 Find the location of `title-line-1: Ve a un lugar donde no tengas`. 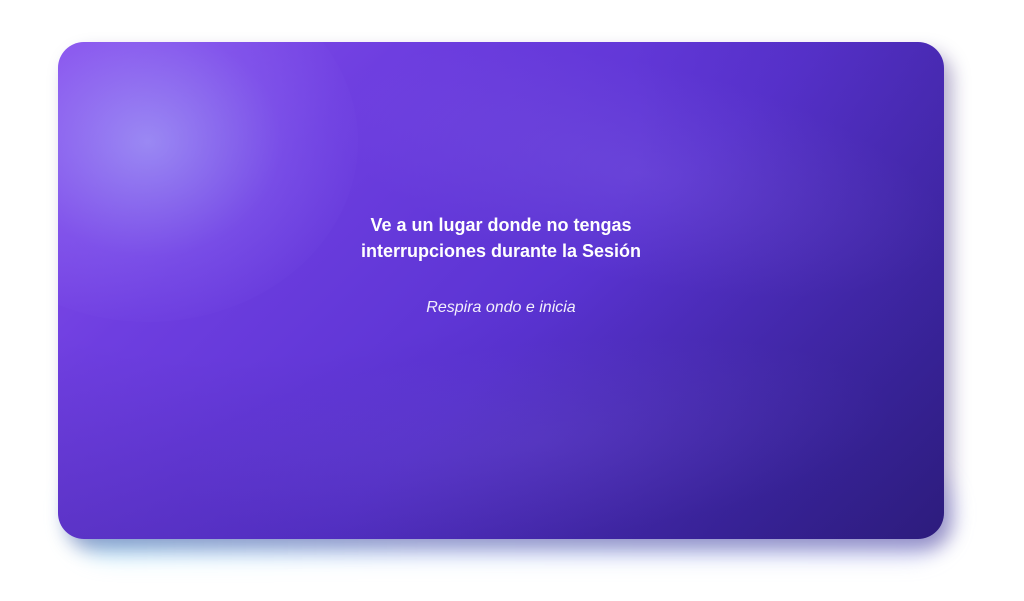

title-line-1: Ve a un lugar donde no tengas is located at coordinates (501, 225).